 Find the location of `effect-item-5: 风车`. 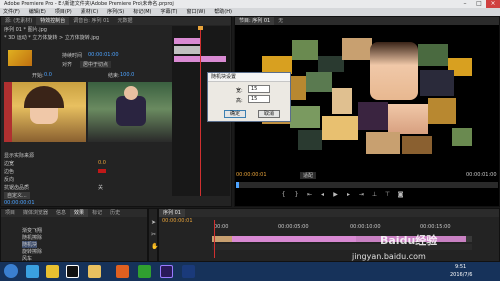

effect-item-5: 风车 is located at coordinates (27, 258).